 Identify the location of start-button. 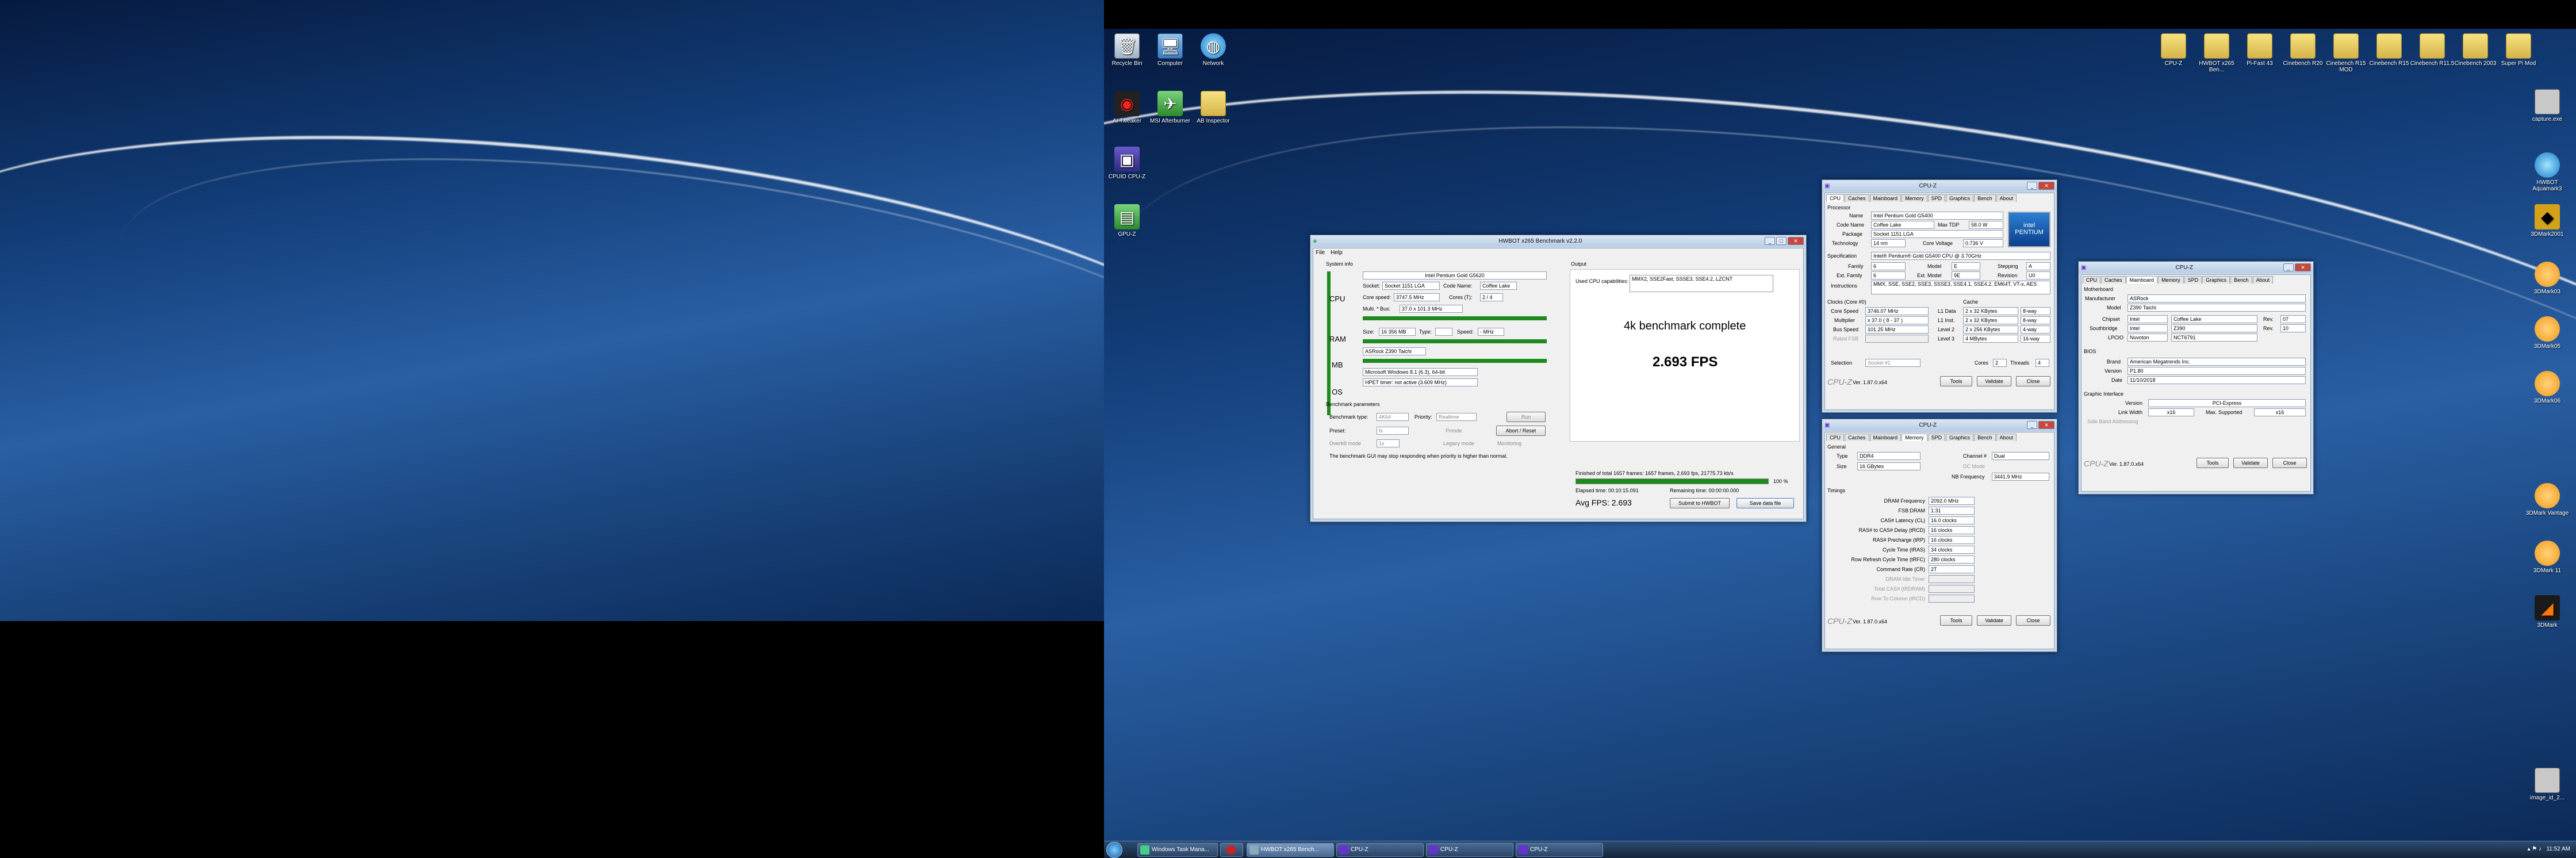
(1114, 850).